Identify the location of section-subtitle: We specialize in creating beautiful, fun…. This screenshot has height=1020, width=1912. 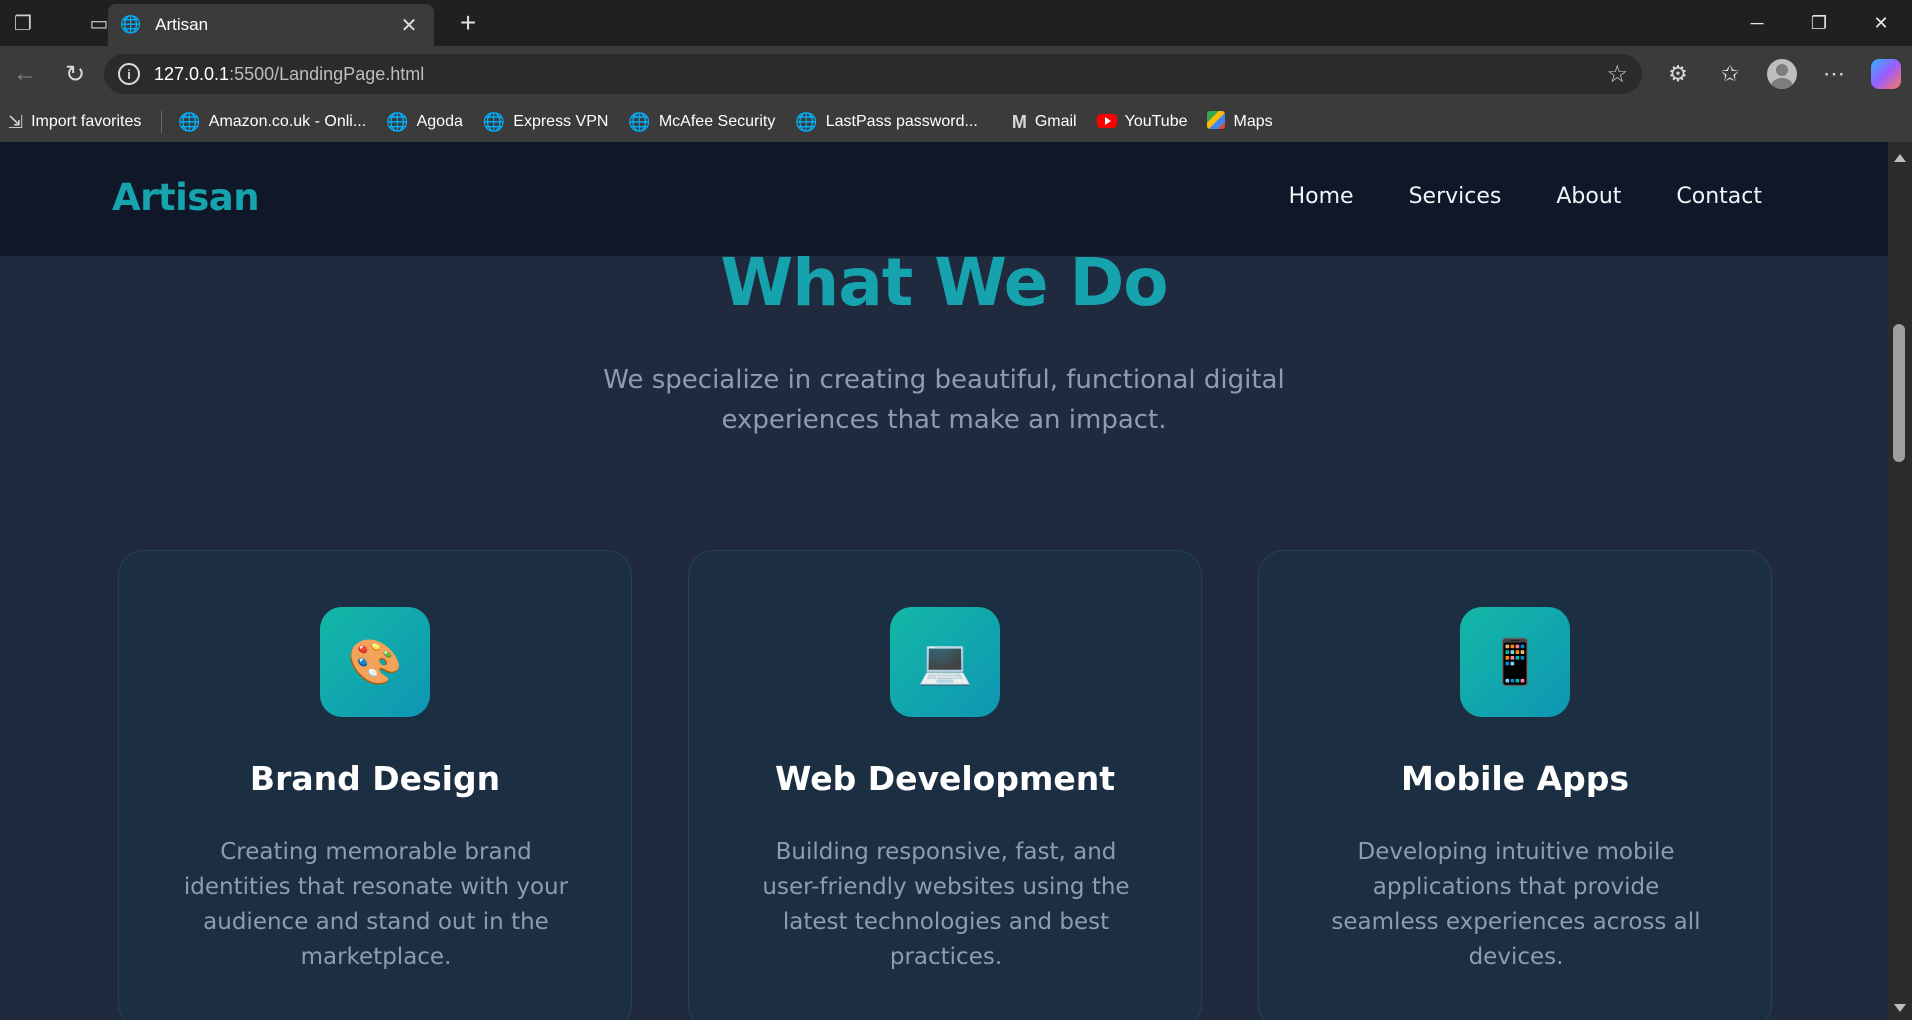
(944, 400).